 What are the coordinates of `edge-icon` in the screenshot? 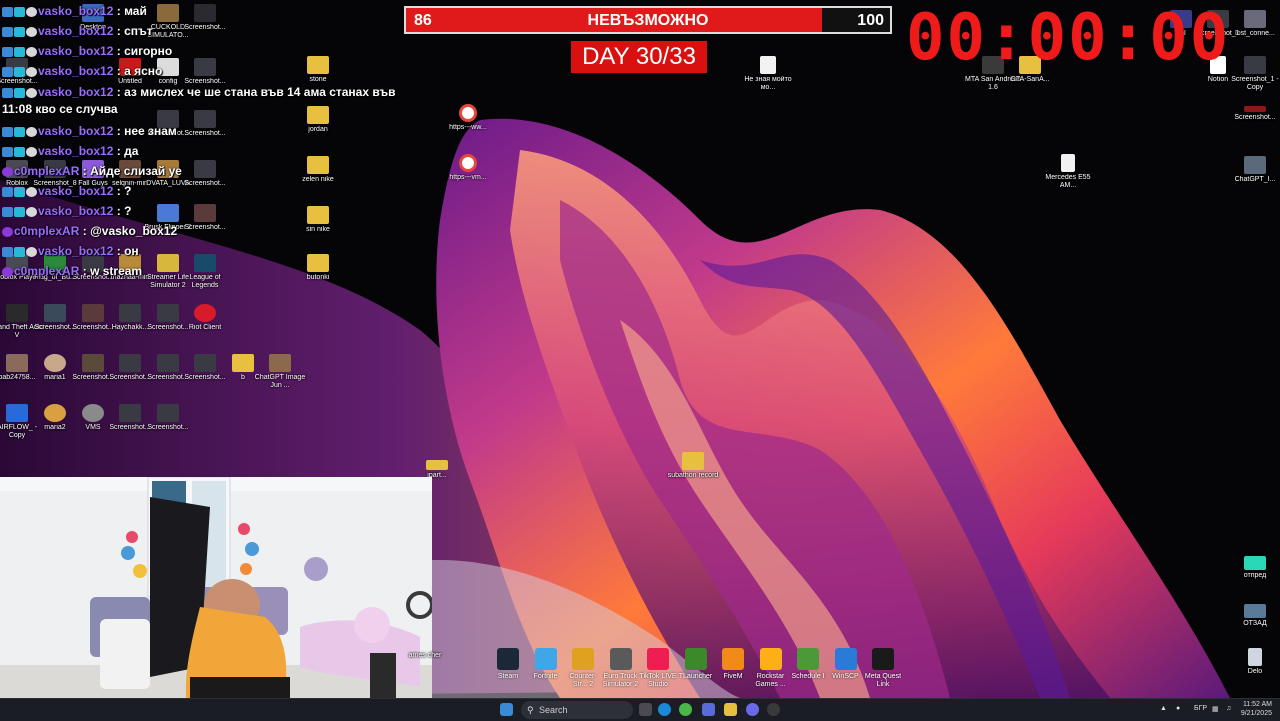 It's located at (664, 709).